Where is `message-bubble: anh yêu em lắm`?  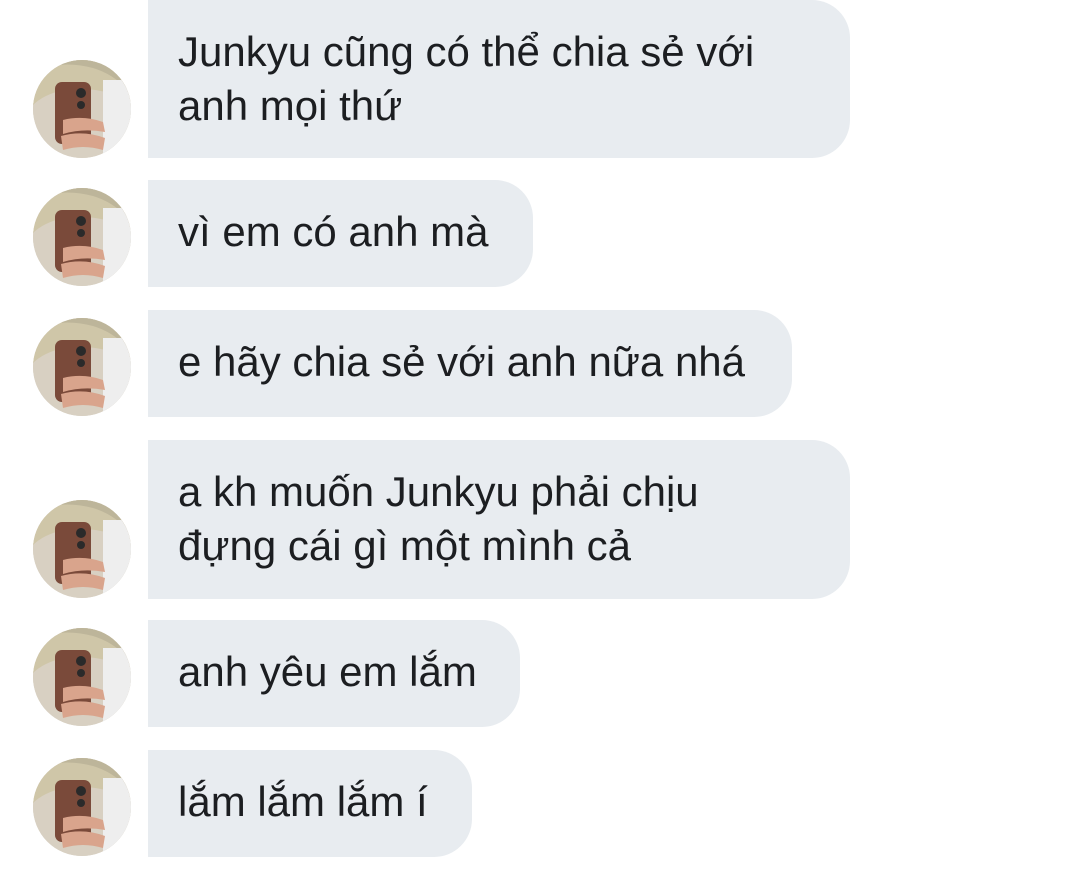
message-bubble: anh yêu em lắm is located at coordinates (334, 673).